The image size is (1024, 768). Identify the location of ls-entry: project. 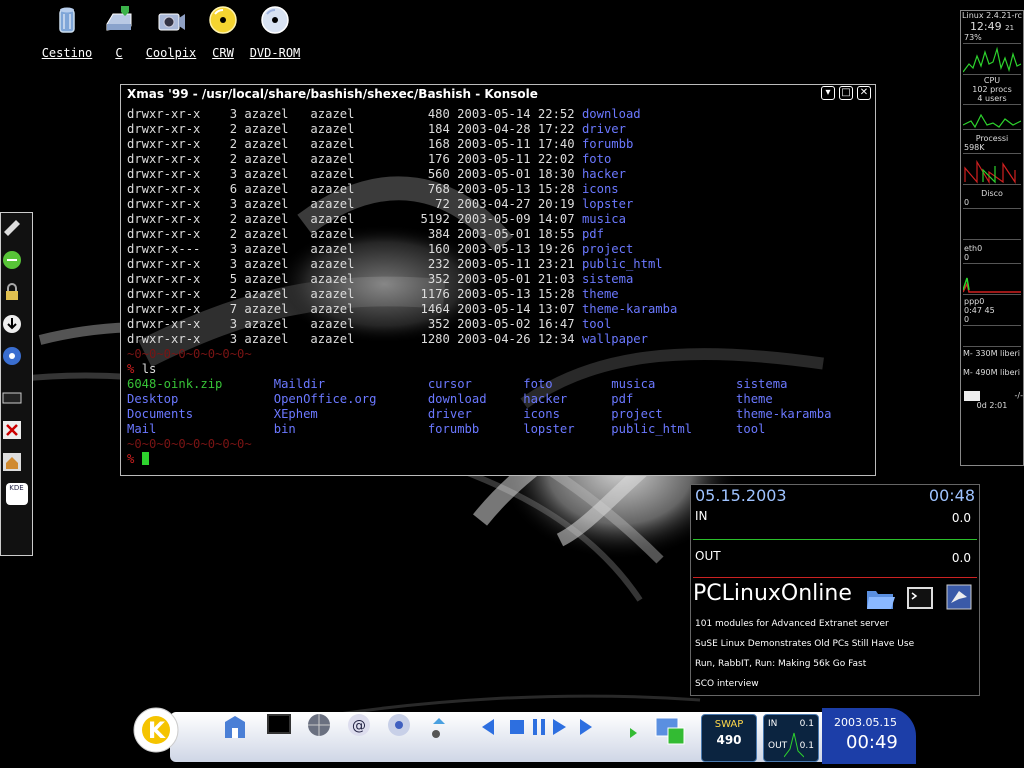
(674, 414).